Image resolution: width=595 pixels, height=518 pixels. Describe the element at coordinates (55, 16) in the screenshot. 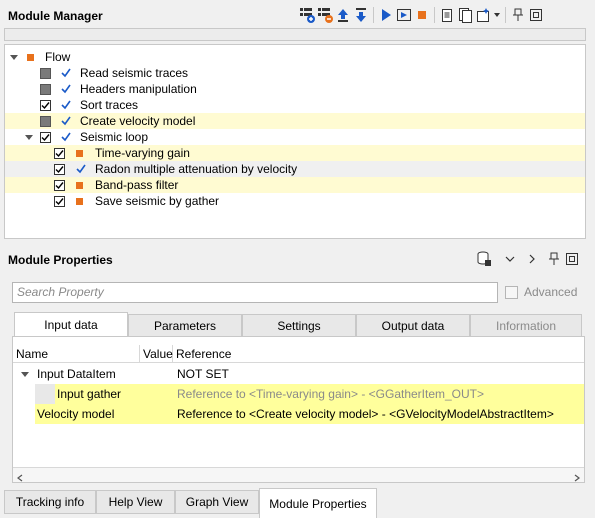

I see `module-manager-title: Module Manager` at that location.